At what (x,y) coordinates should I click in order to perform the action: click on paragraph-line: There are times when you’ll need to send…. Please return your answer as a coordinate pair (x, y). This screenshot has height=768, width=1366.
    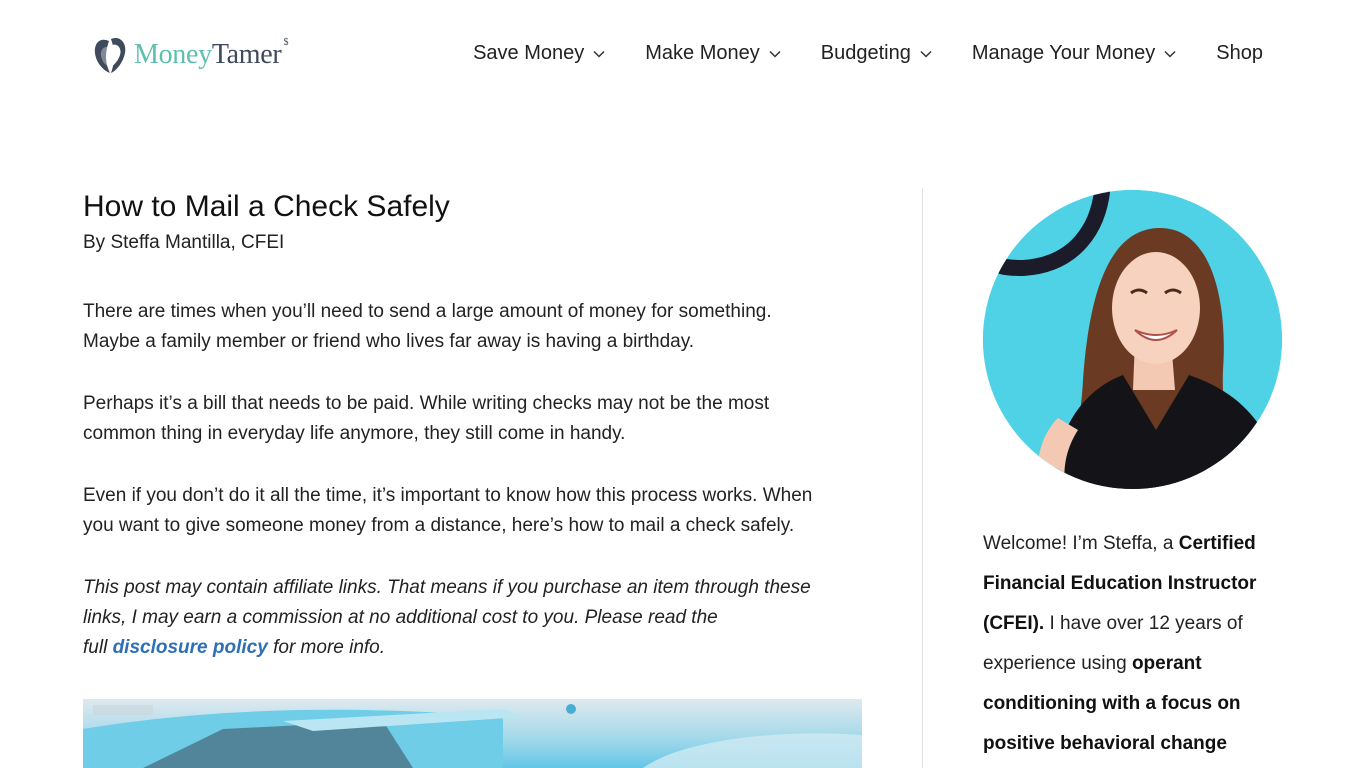
    Looking at the image, I should click on (427, 311).